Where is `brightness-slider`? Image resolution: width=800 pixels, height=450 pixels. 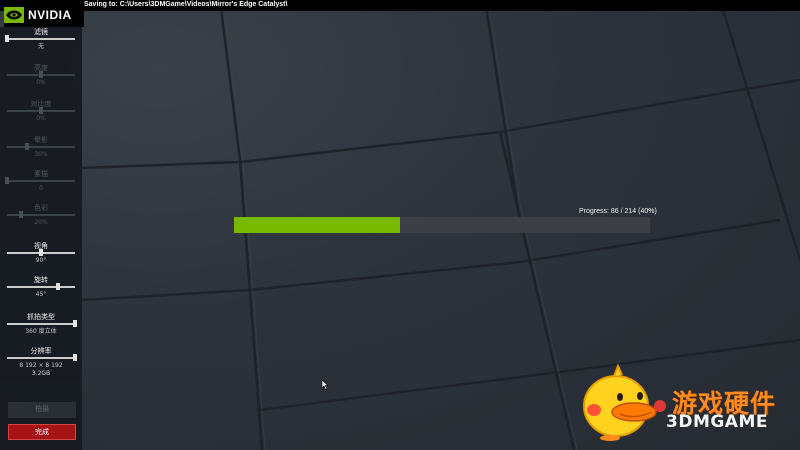 brightness-slider is located at coordinates (41, 74).